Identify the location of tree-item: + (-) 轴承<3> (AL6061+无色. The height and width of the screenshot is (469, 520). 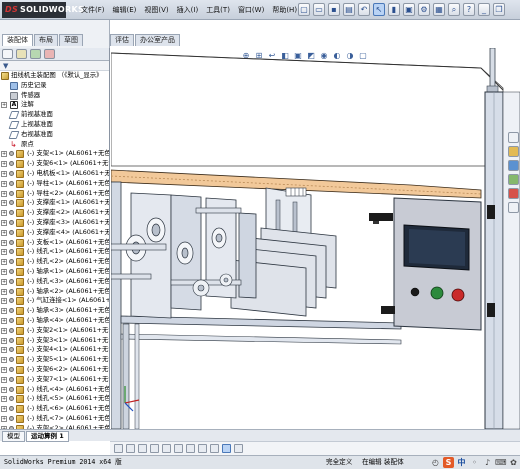
(54, 311).